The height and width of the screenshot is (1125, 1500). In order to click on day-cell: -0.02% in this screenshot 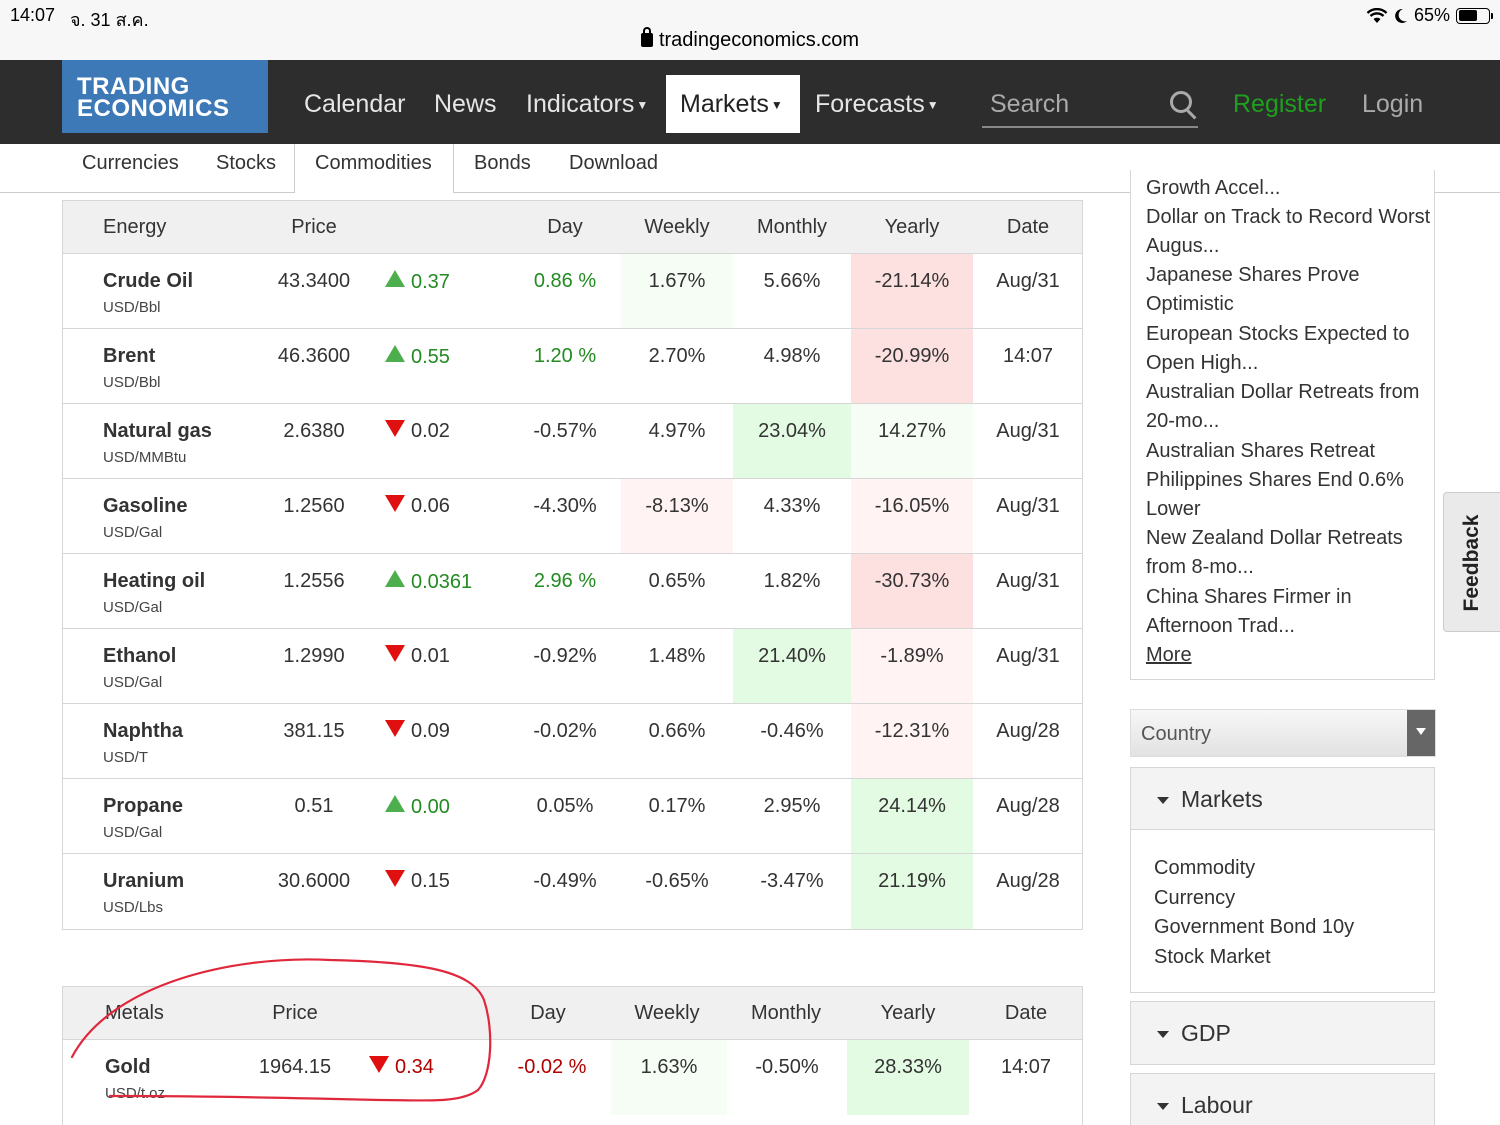, I will do `click(565, 741)`.